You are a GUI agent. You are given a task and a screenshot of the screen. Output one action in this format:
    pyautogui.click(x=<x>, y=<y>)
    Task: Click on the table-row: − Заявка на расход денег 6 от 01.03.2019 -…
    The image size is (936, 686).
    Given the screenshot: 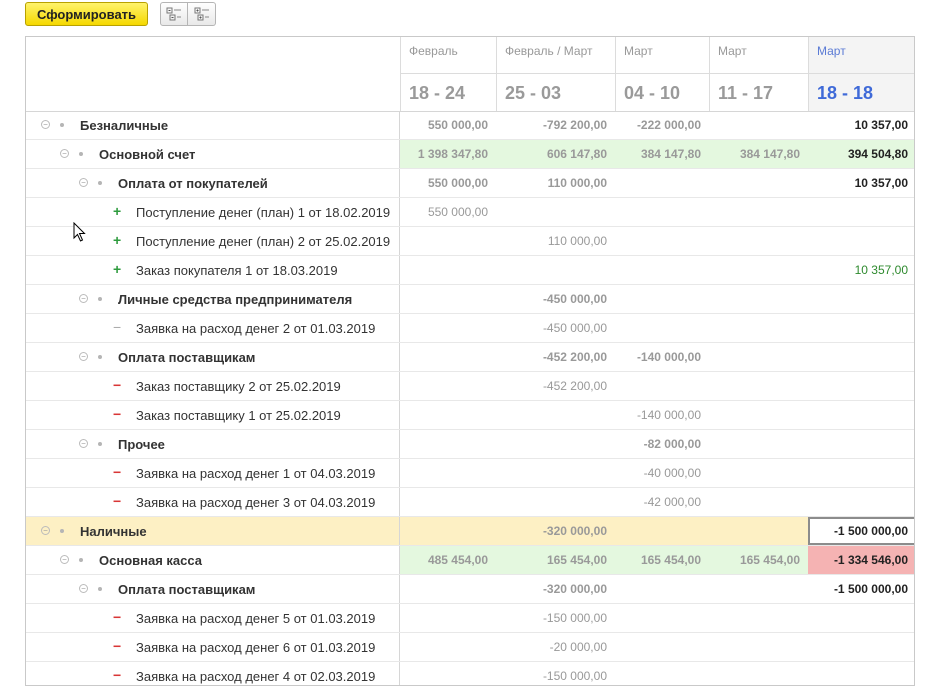 What is the action you would take?
    pyautogui.click(x=470, y=647)
    